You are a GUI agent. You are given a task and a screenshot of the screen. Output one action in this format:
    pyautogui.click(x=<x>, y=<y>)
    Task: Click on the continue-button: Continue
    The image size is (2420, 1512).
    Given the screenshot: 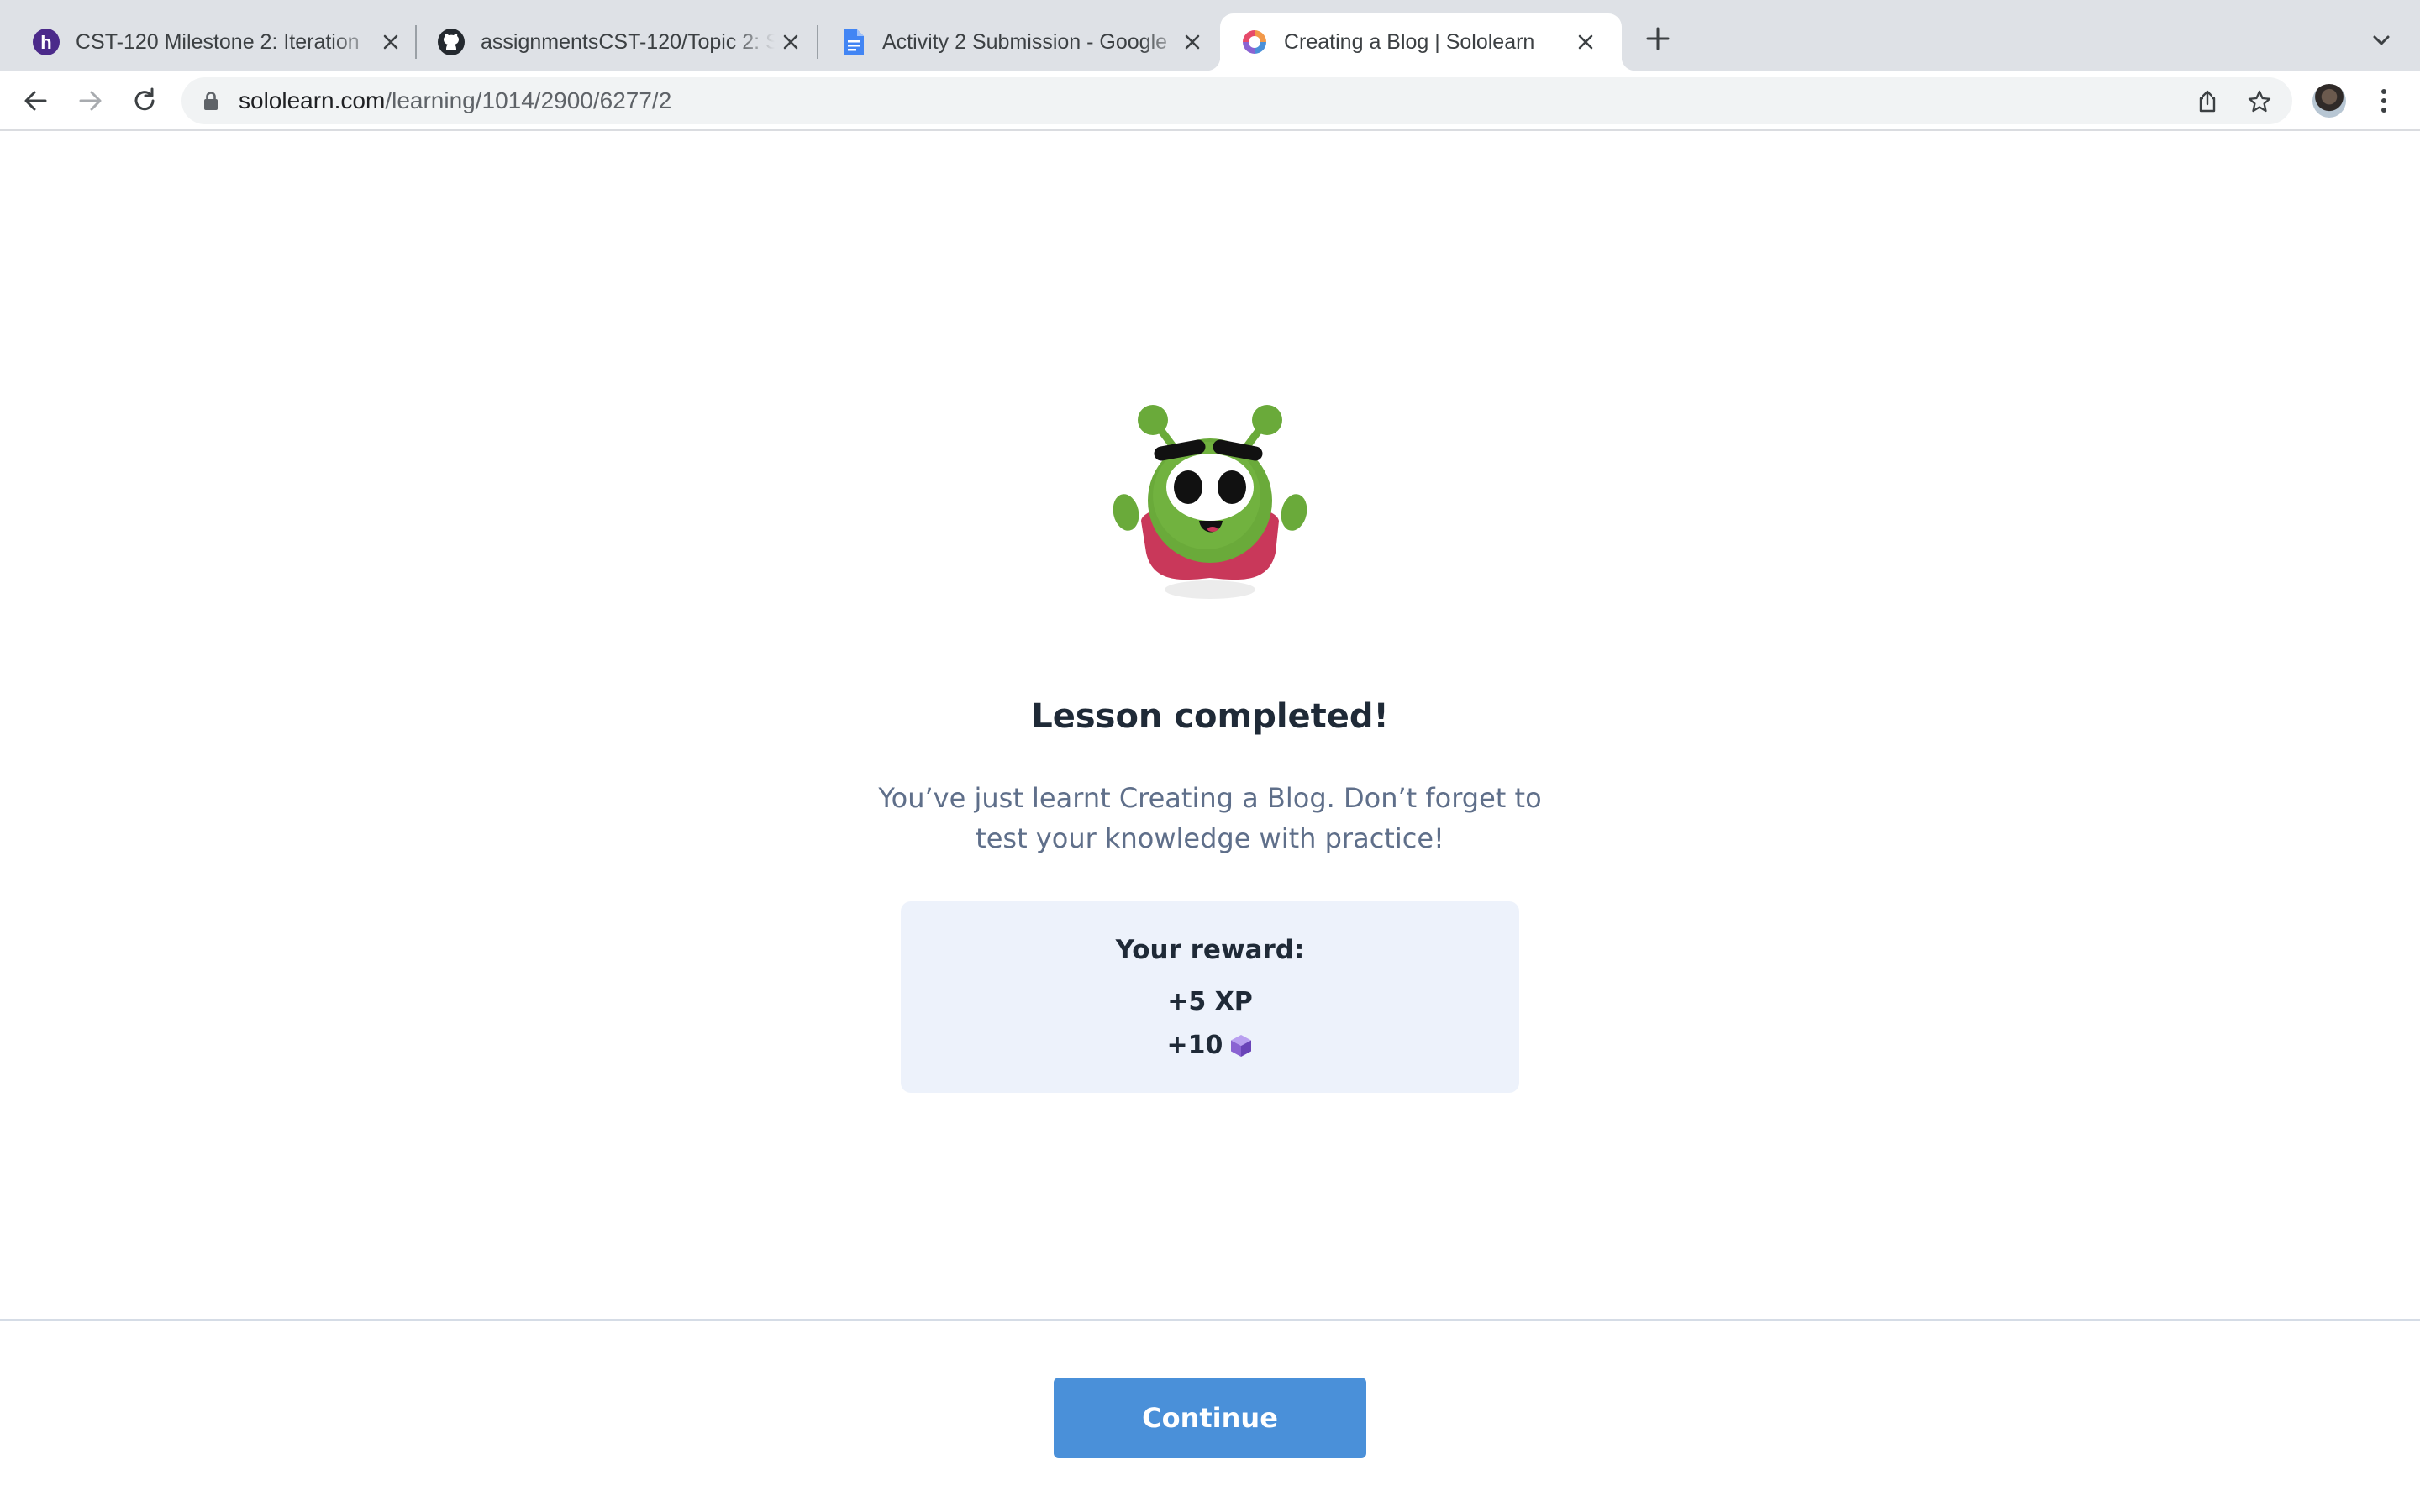 What is the action you would take?
    pyautogui.click(x=1210, y=1418)
    